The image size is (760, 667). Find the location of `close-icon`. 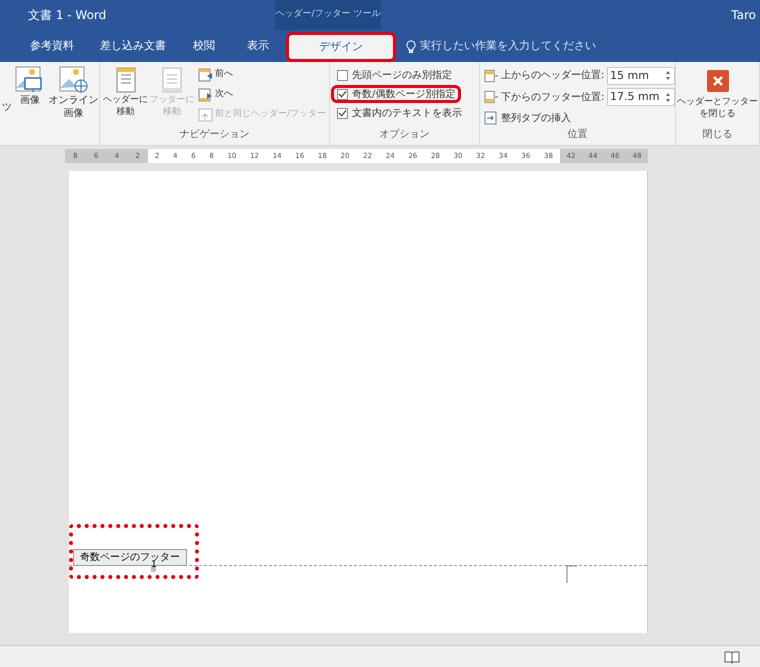

close-icon is located at coordinates (717, 81).